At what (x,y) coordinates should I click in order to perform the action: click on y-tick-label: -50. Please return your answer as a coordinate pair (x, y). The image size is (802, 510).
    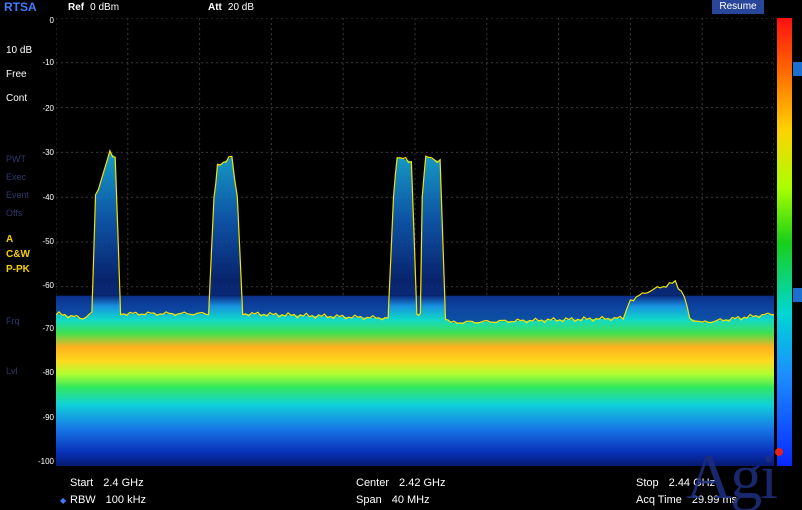
    Looking at the image, I should click on (48, 241).